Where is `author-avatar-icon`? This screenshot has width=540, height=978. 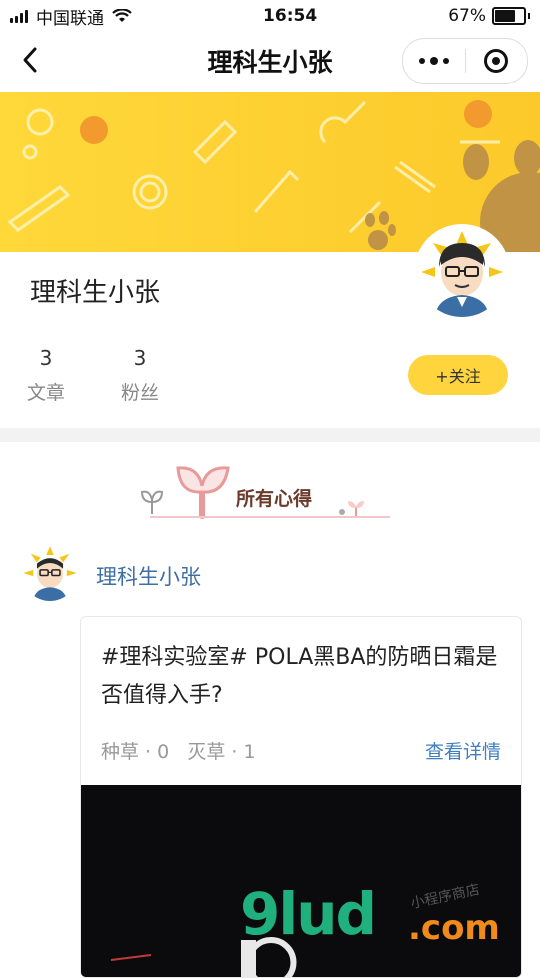
author-avatar-icon is located at coordinates (50, 573).